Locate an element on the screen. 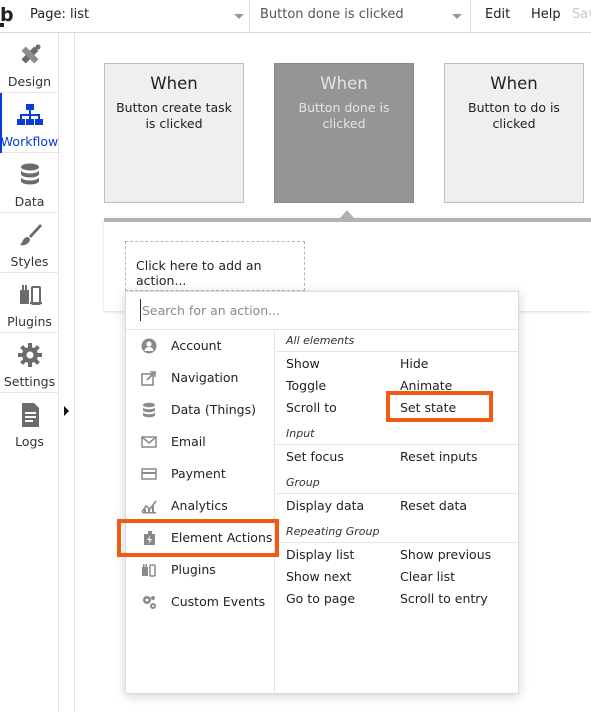 The width and height of the screenshot is (591, 712). category-label: Analytics is located at coordinates (199, 505).